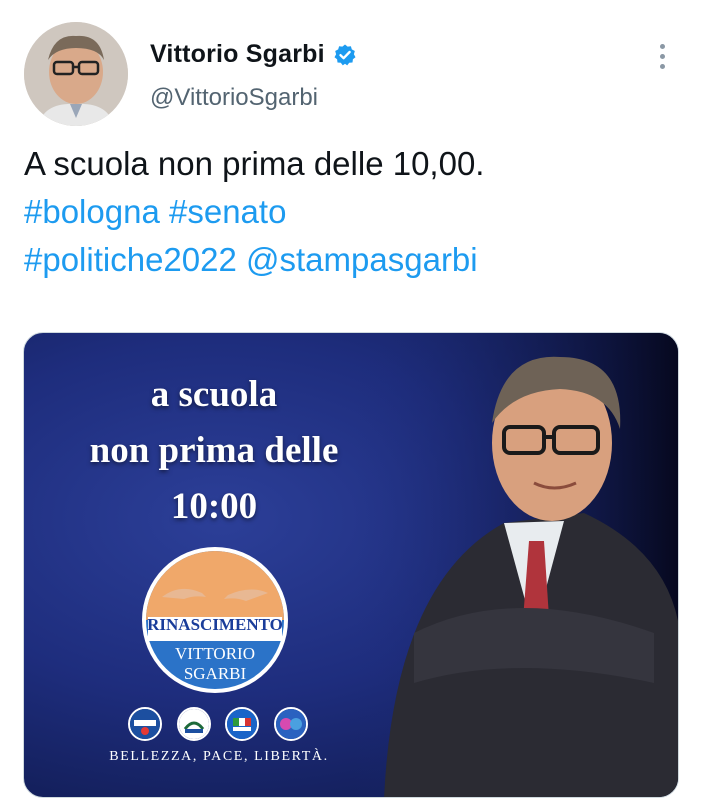 The image size is (702, 800). I want to click on party-logo-lega-icon, so click(193, 724).